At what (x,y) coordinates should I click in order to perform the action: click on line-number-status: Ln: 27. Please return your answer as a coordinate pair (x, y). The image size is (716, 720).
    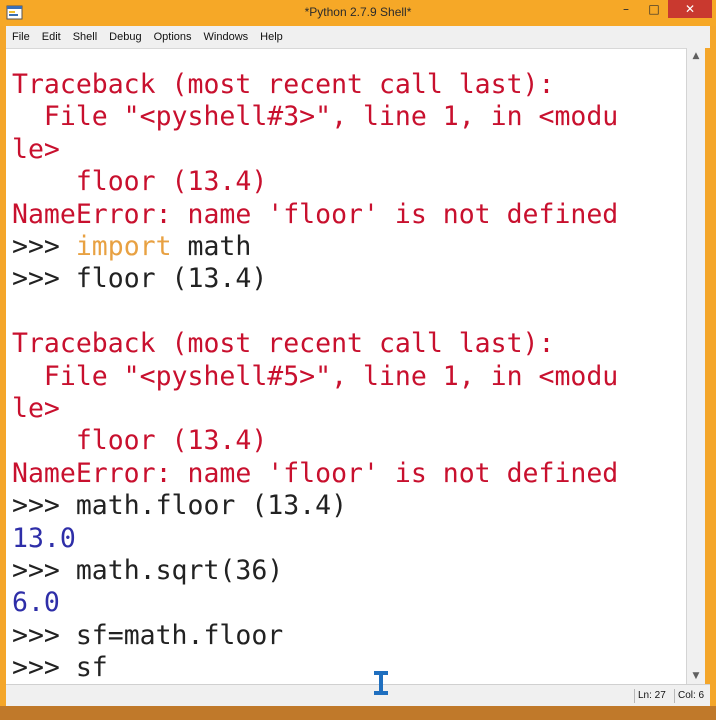
    Looking at the image, I should click on (650, 696).